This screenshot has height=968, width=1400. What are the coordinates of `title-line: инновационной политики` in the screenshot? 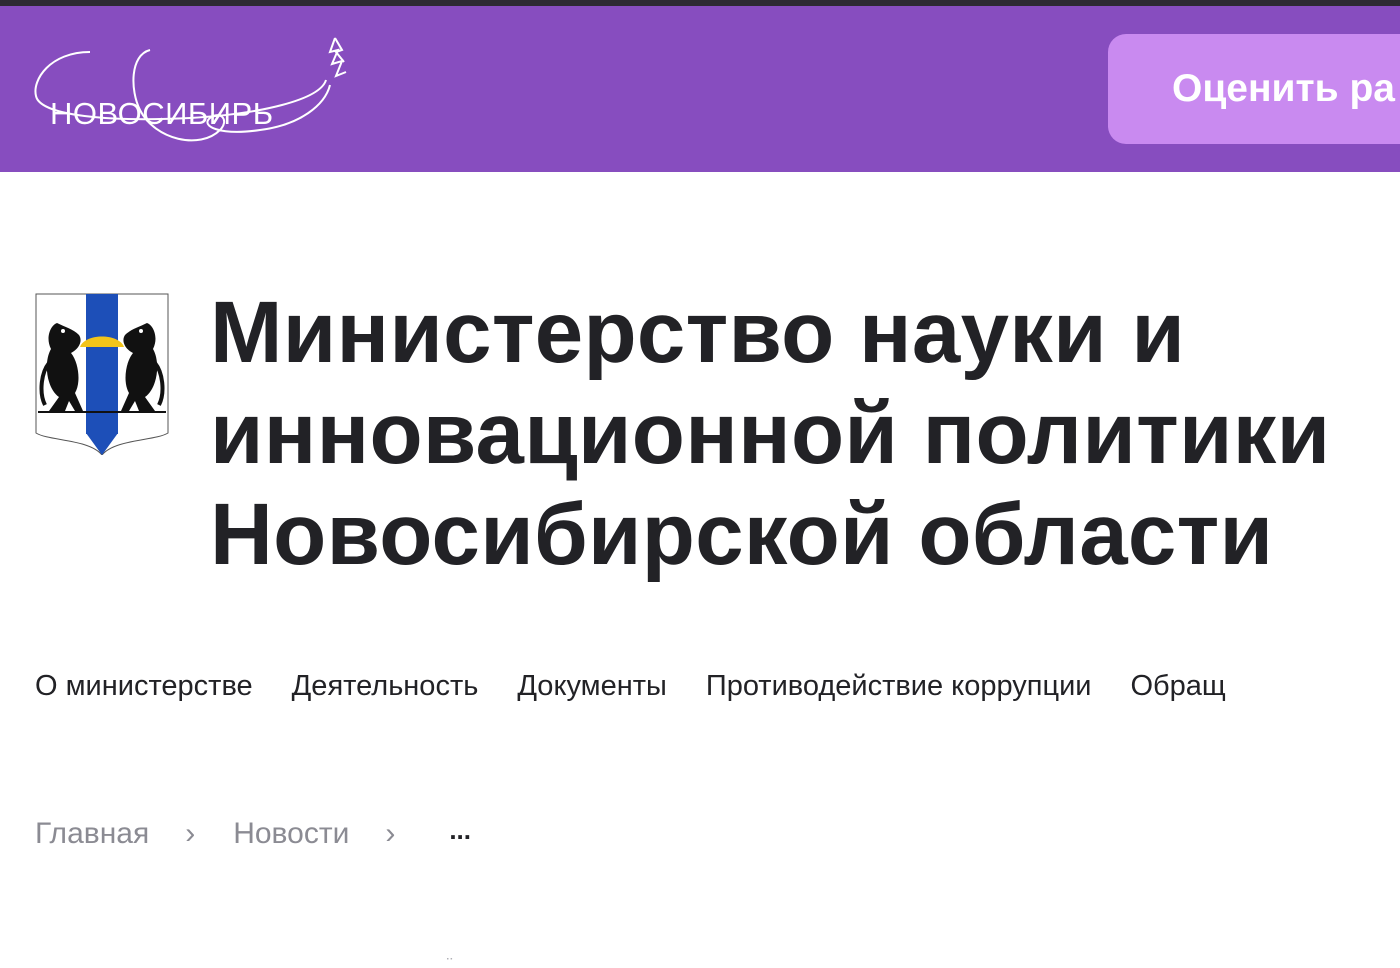 It's located at (770, 433).